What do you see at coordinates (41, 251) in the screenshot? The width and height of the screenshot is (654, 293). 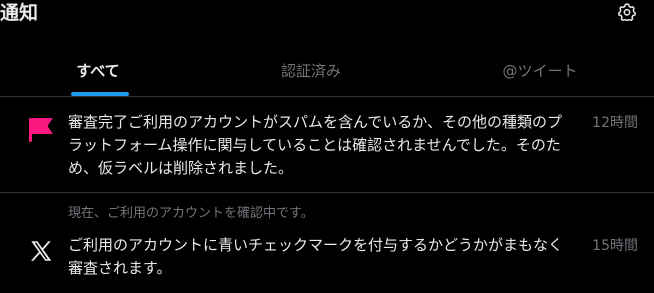 I see `x-logo-icon` at bounding box center [41, 251].